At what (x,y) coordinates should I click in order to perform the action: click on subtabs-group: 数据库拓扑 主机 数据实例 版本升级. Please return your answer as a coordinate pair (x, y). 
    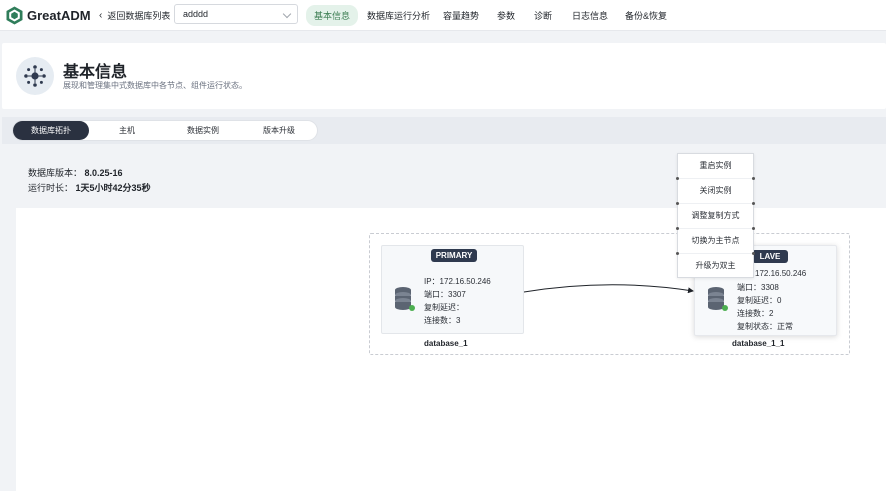
    Looking at the image, I should click on (165, 130).